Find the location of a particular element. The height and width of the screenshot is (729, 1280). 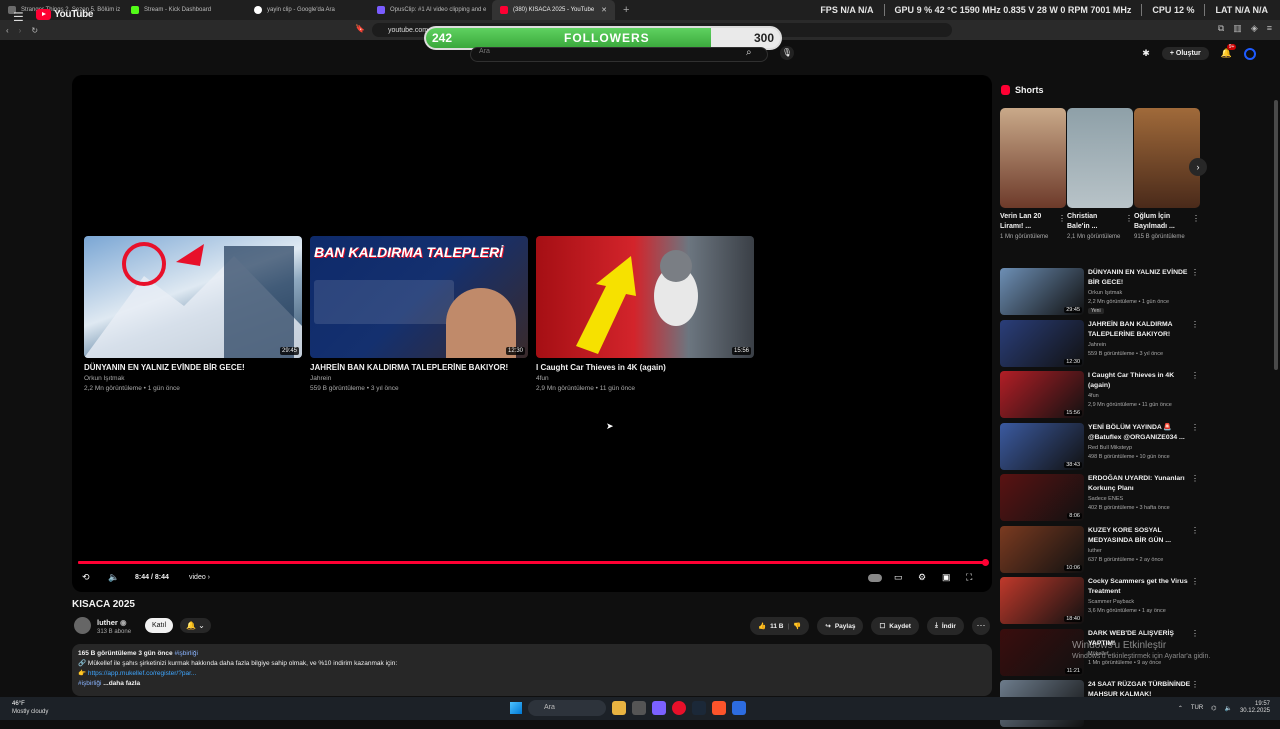

notifications-icon: 🔔 9+ is located at coordinates (1229, 51).